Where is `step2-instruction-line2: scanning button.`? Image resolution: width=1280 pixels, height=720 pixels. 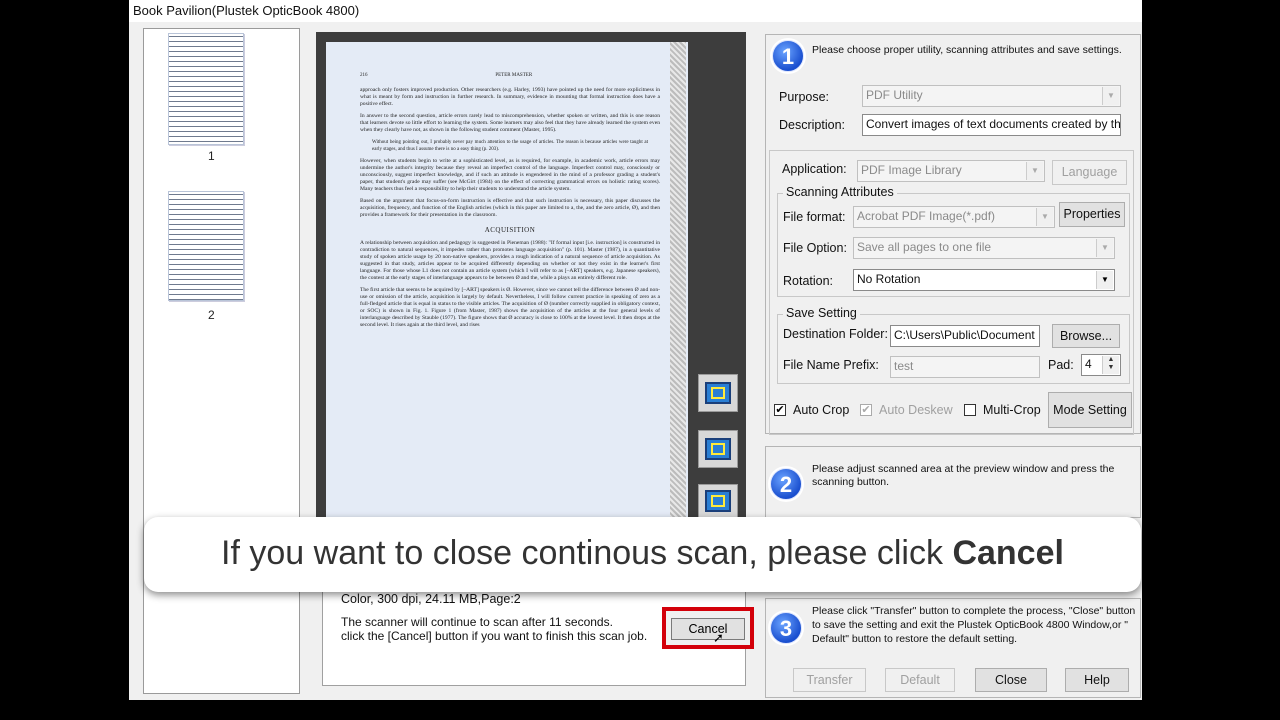
step2-instruction-line2: scanning button. is located at coordinates (851, 482).